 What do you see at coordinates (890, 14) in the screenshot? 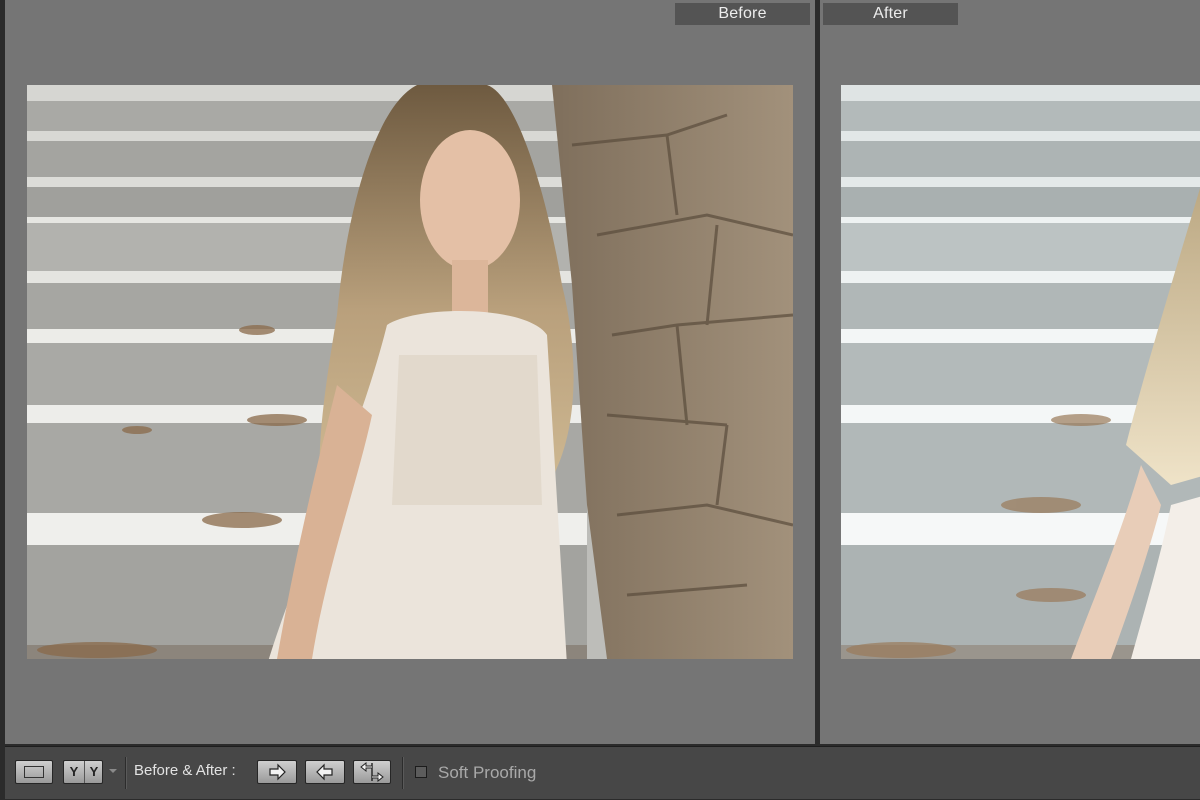
I see `after-label: After` at bounding box center [890, 14].